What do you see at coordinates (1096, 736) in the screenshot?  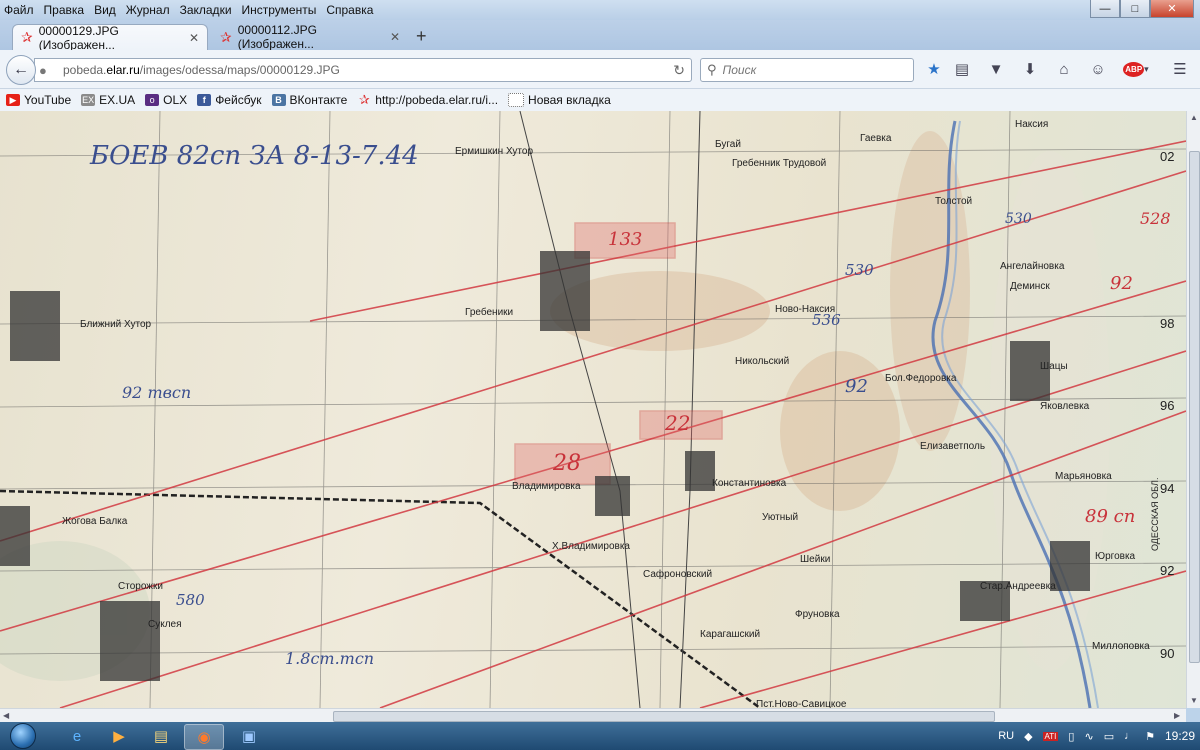 I see `system-tray: RU ◆ ATI ▯ ∿ ▭ ♩ ⚑ 19:29` at bounding box center [1096, 736].